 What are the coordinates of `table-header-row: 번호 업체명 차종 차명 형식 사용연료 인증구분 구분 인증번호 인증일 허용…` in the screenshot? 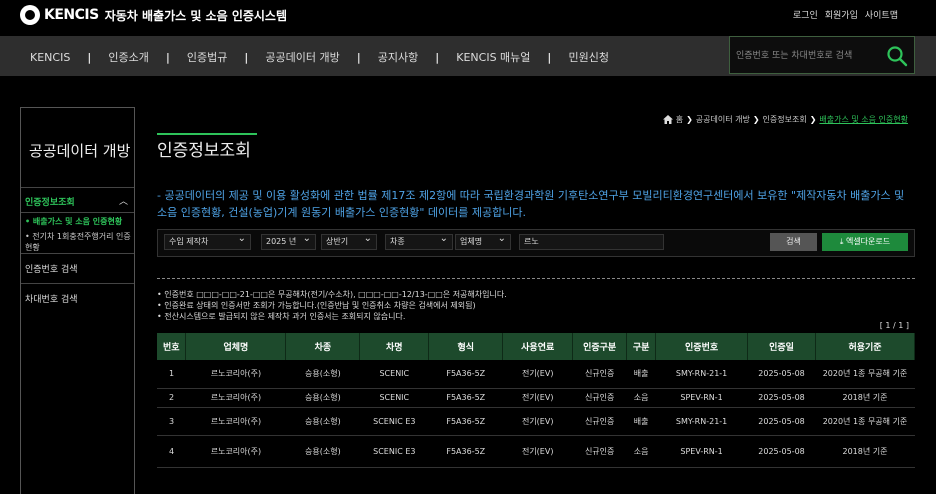 It's located at (536, 346).